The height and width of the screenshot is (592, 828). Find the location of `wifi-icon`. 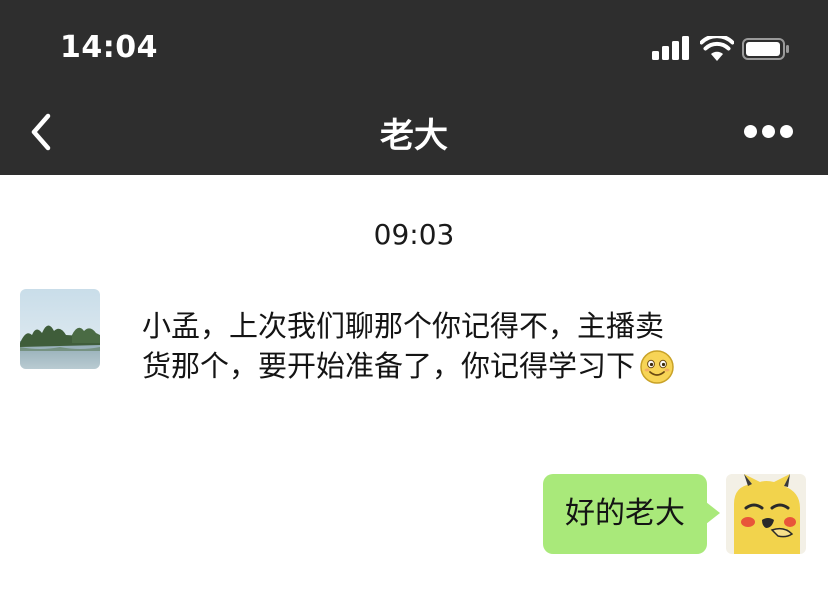

wifi-icon is located at coordinates (717, 48).